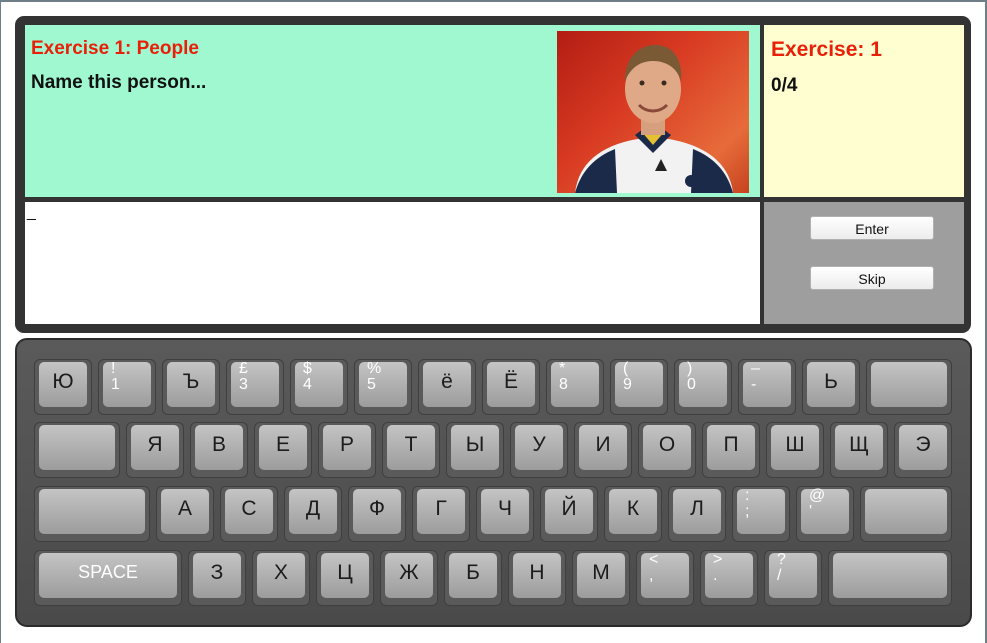 The width and height of the screenshot is (987, 643). What do you see at coordinates (633, 514) in the screenshot?
I see `key-К: К` at bounding box center [633, 514].